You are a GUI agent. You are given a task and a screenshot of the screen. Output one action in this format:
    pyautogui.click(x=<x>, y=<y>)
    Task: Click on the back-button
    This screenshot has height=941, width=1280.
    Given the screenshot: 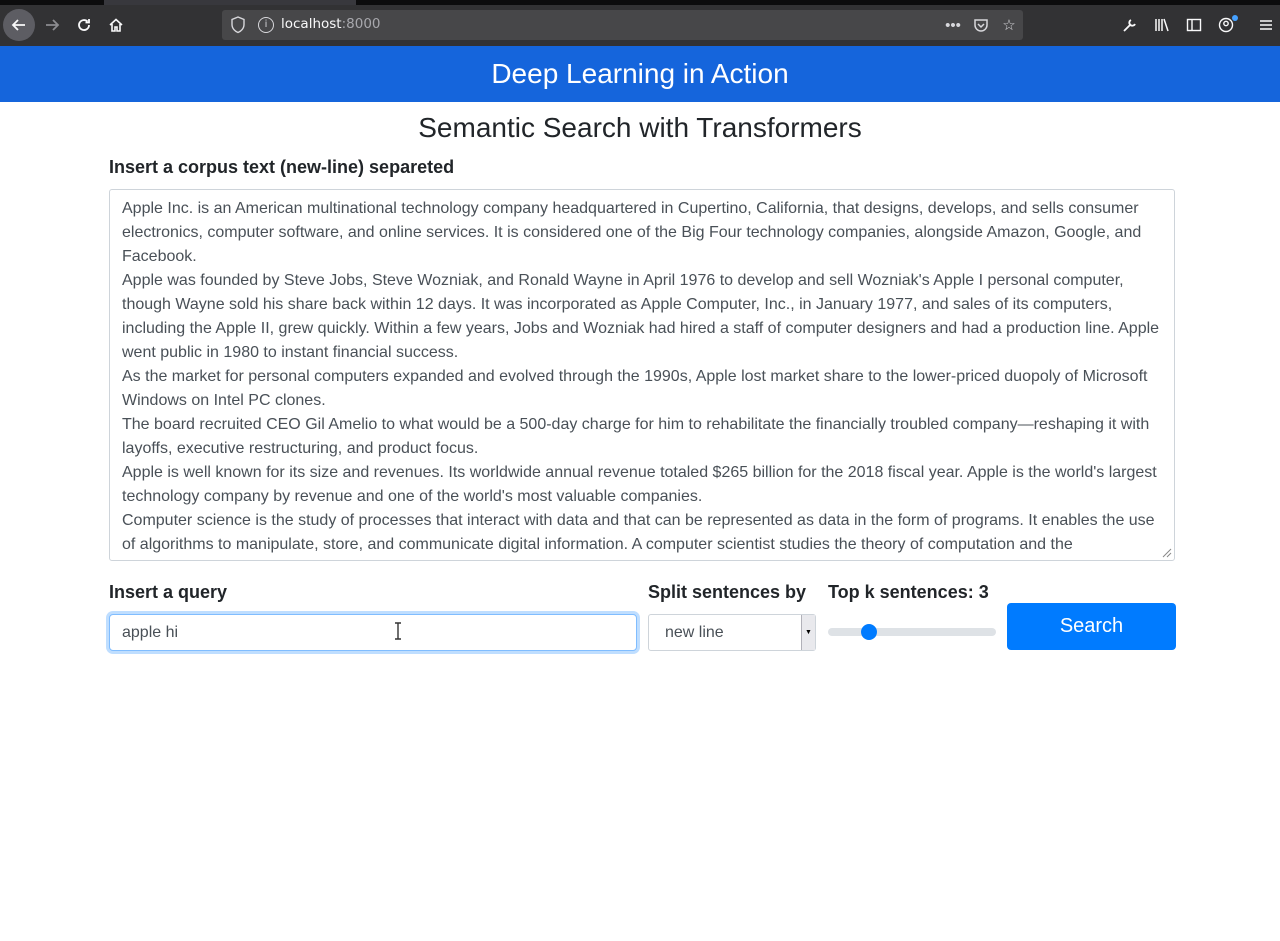 What is the action you would take?
    pyautogui.click(x=19, y=25)
    